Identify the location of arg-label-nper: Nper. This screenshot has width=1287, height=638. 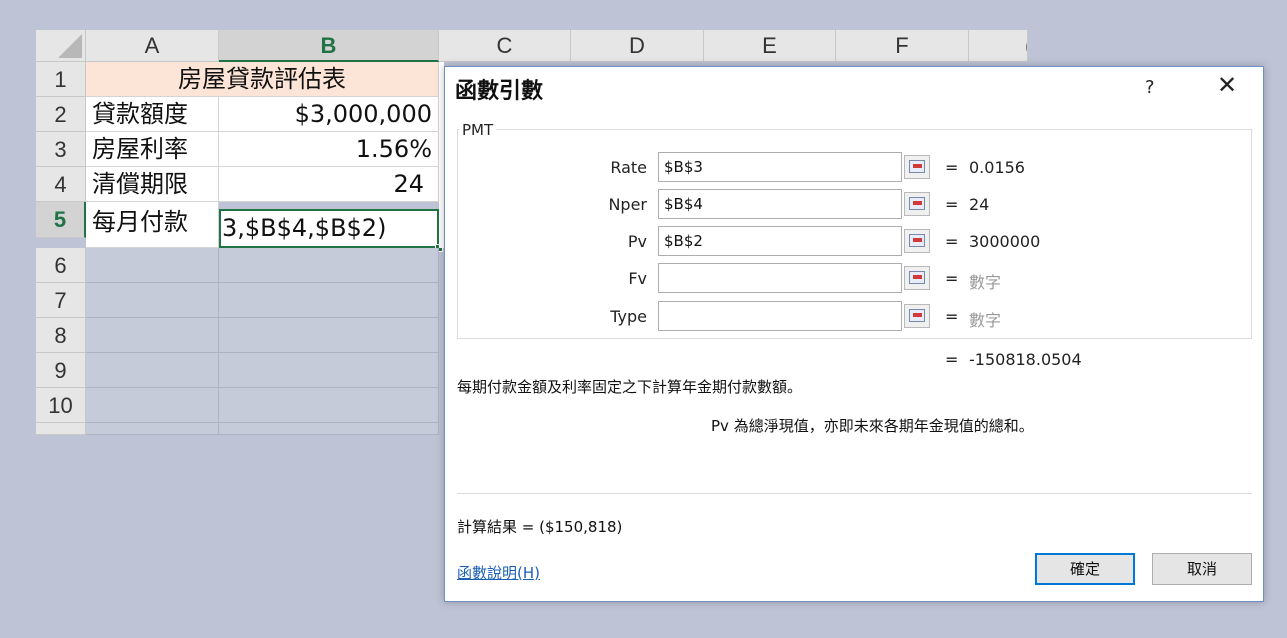
(627, 204).